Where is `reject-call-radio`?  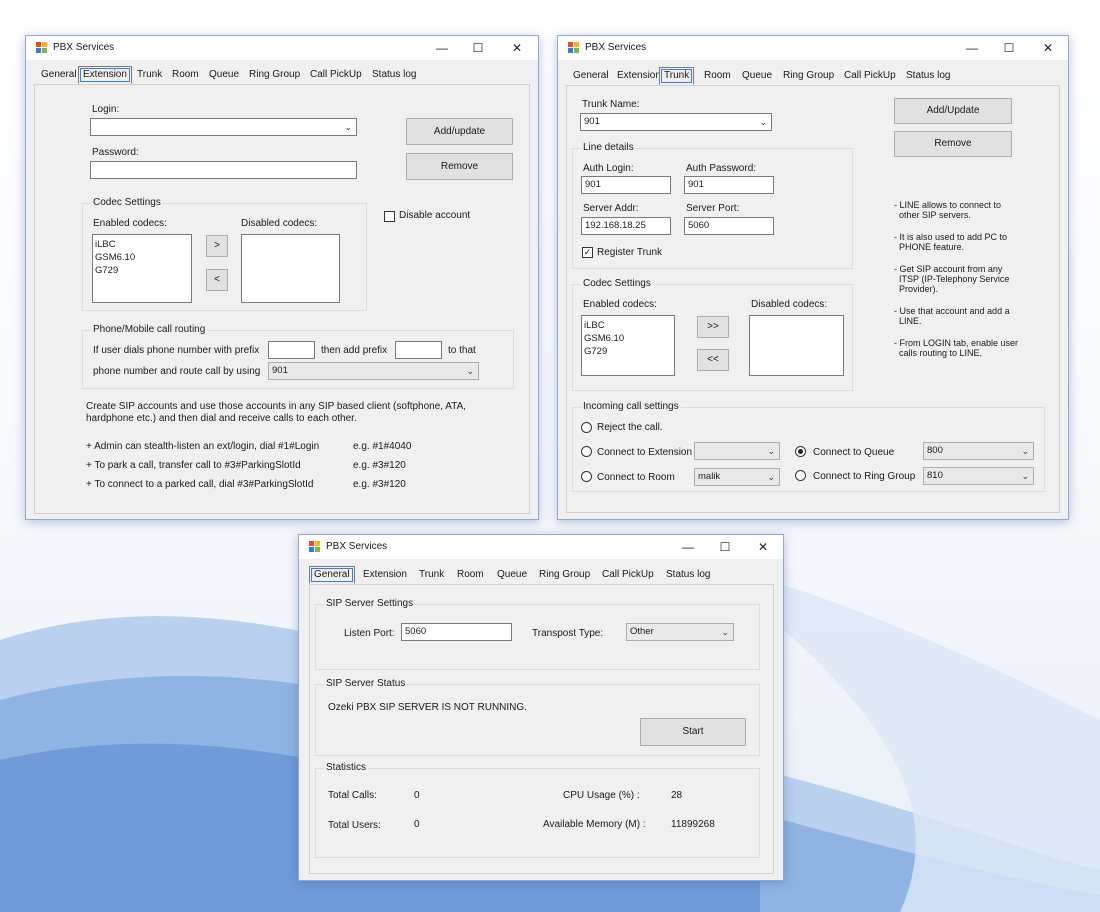
reject-call-radio is located at coordinates (586, 427).